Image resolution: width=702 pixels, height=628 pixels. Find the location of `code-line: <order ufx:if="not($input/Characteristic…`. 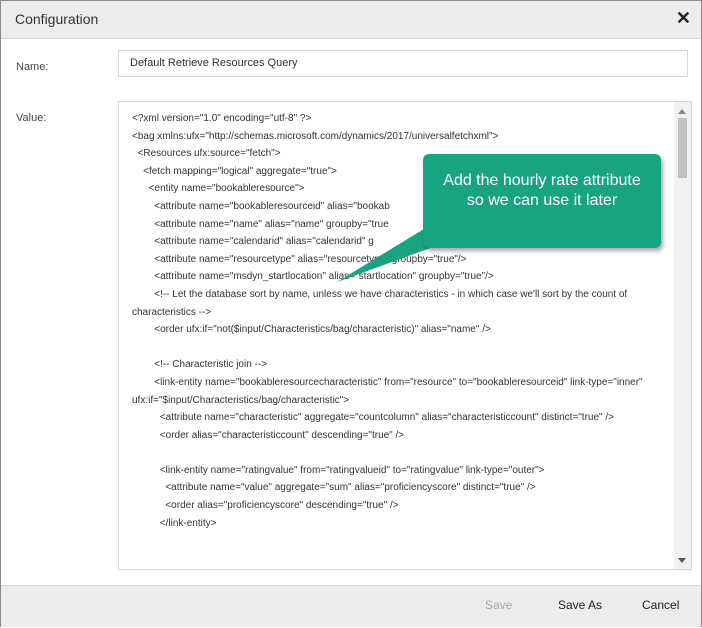

code-line: <order ufx:if="not($input/Characteristic… is located at coordinates (311, 330).